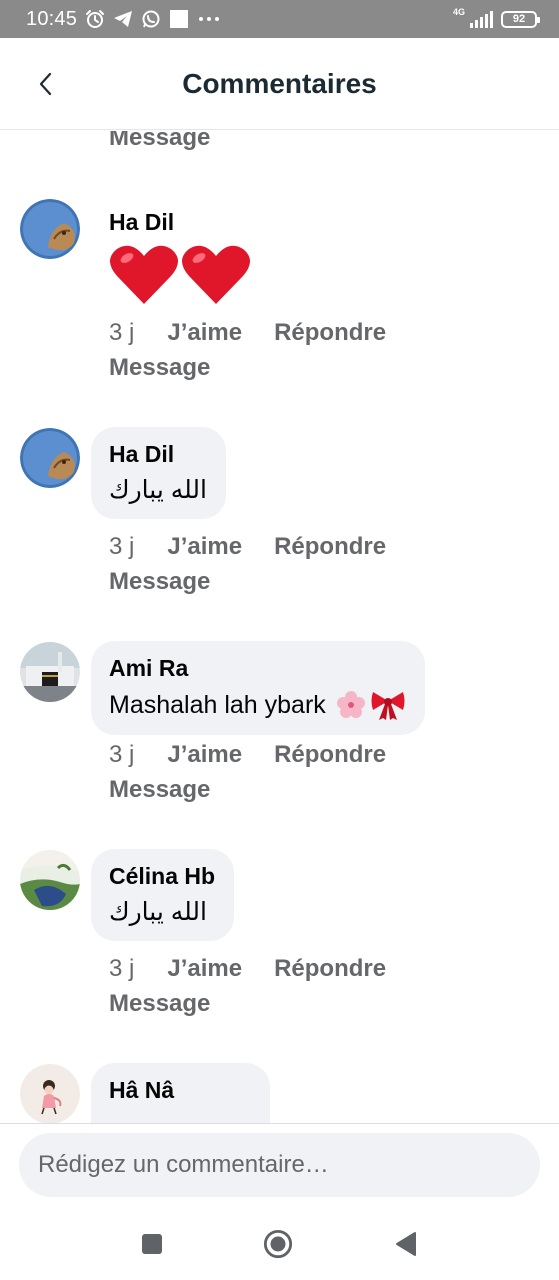 The height and width of the screenshot is (1280, 559). I want to click on recents-button, so click(152, 1244).